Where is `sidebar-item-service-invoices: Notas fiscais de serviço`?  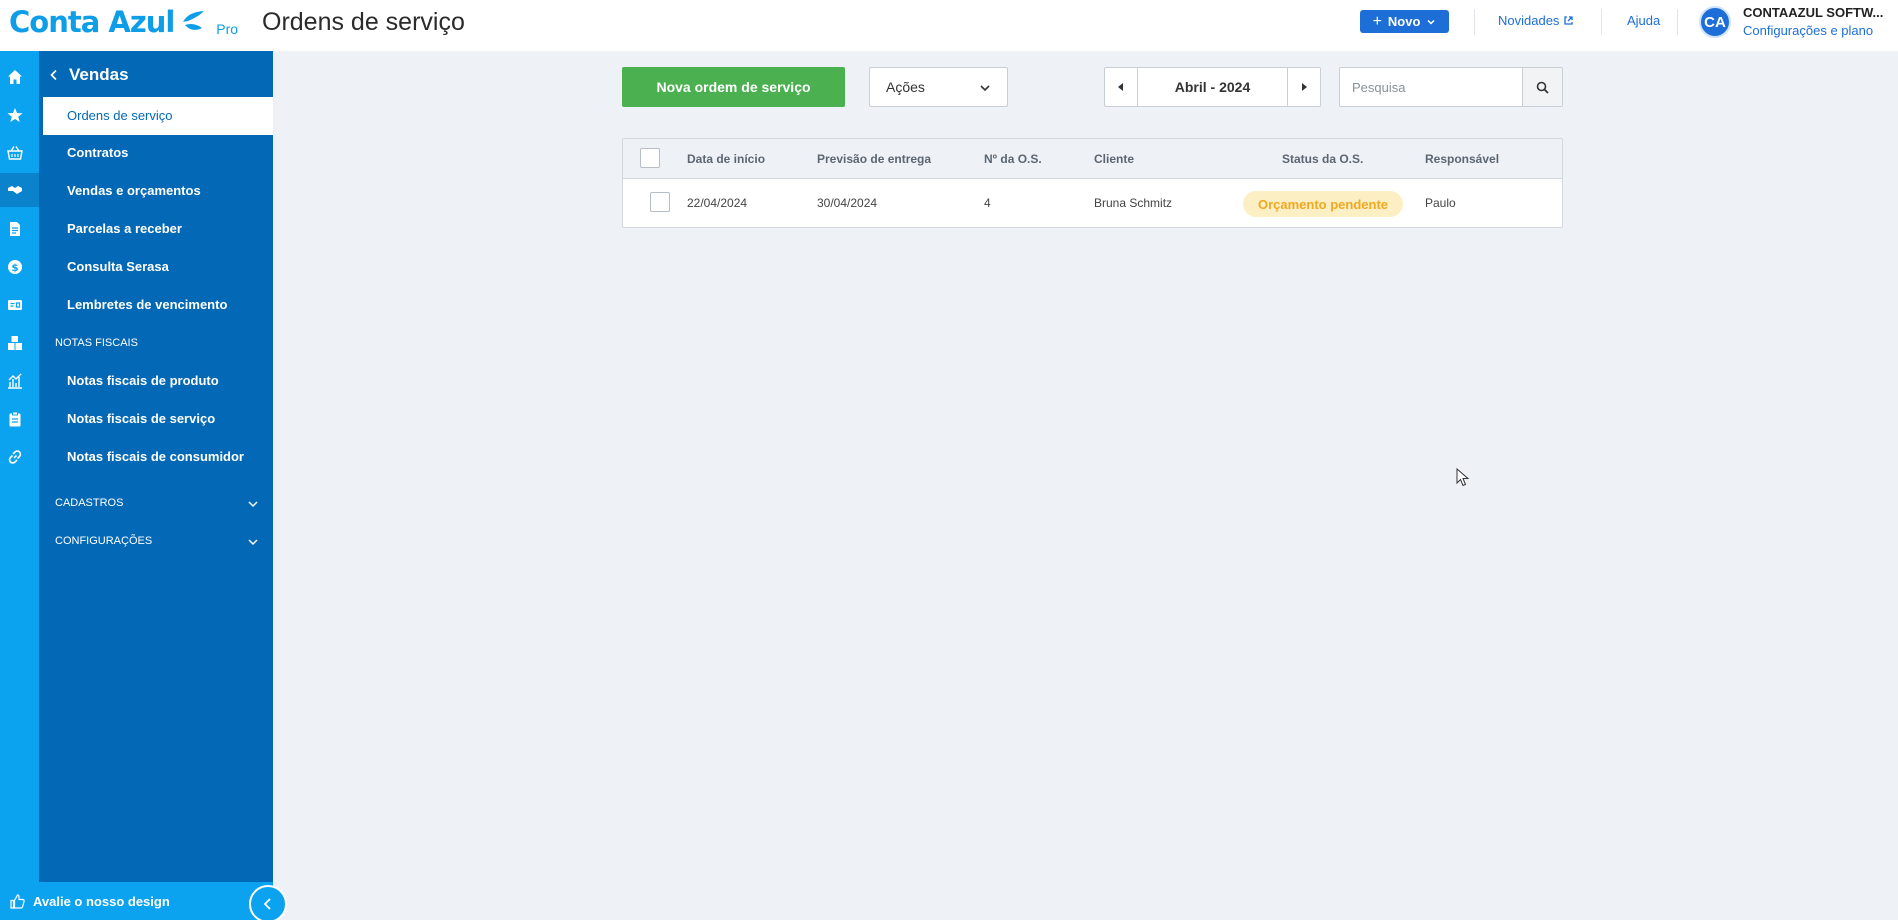 sidebar-item-service-invoices: Notas fiscais de serviço is located at coordinates (141, 418).